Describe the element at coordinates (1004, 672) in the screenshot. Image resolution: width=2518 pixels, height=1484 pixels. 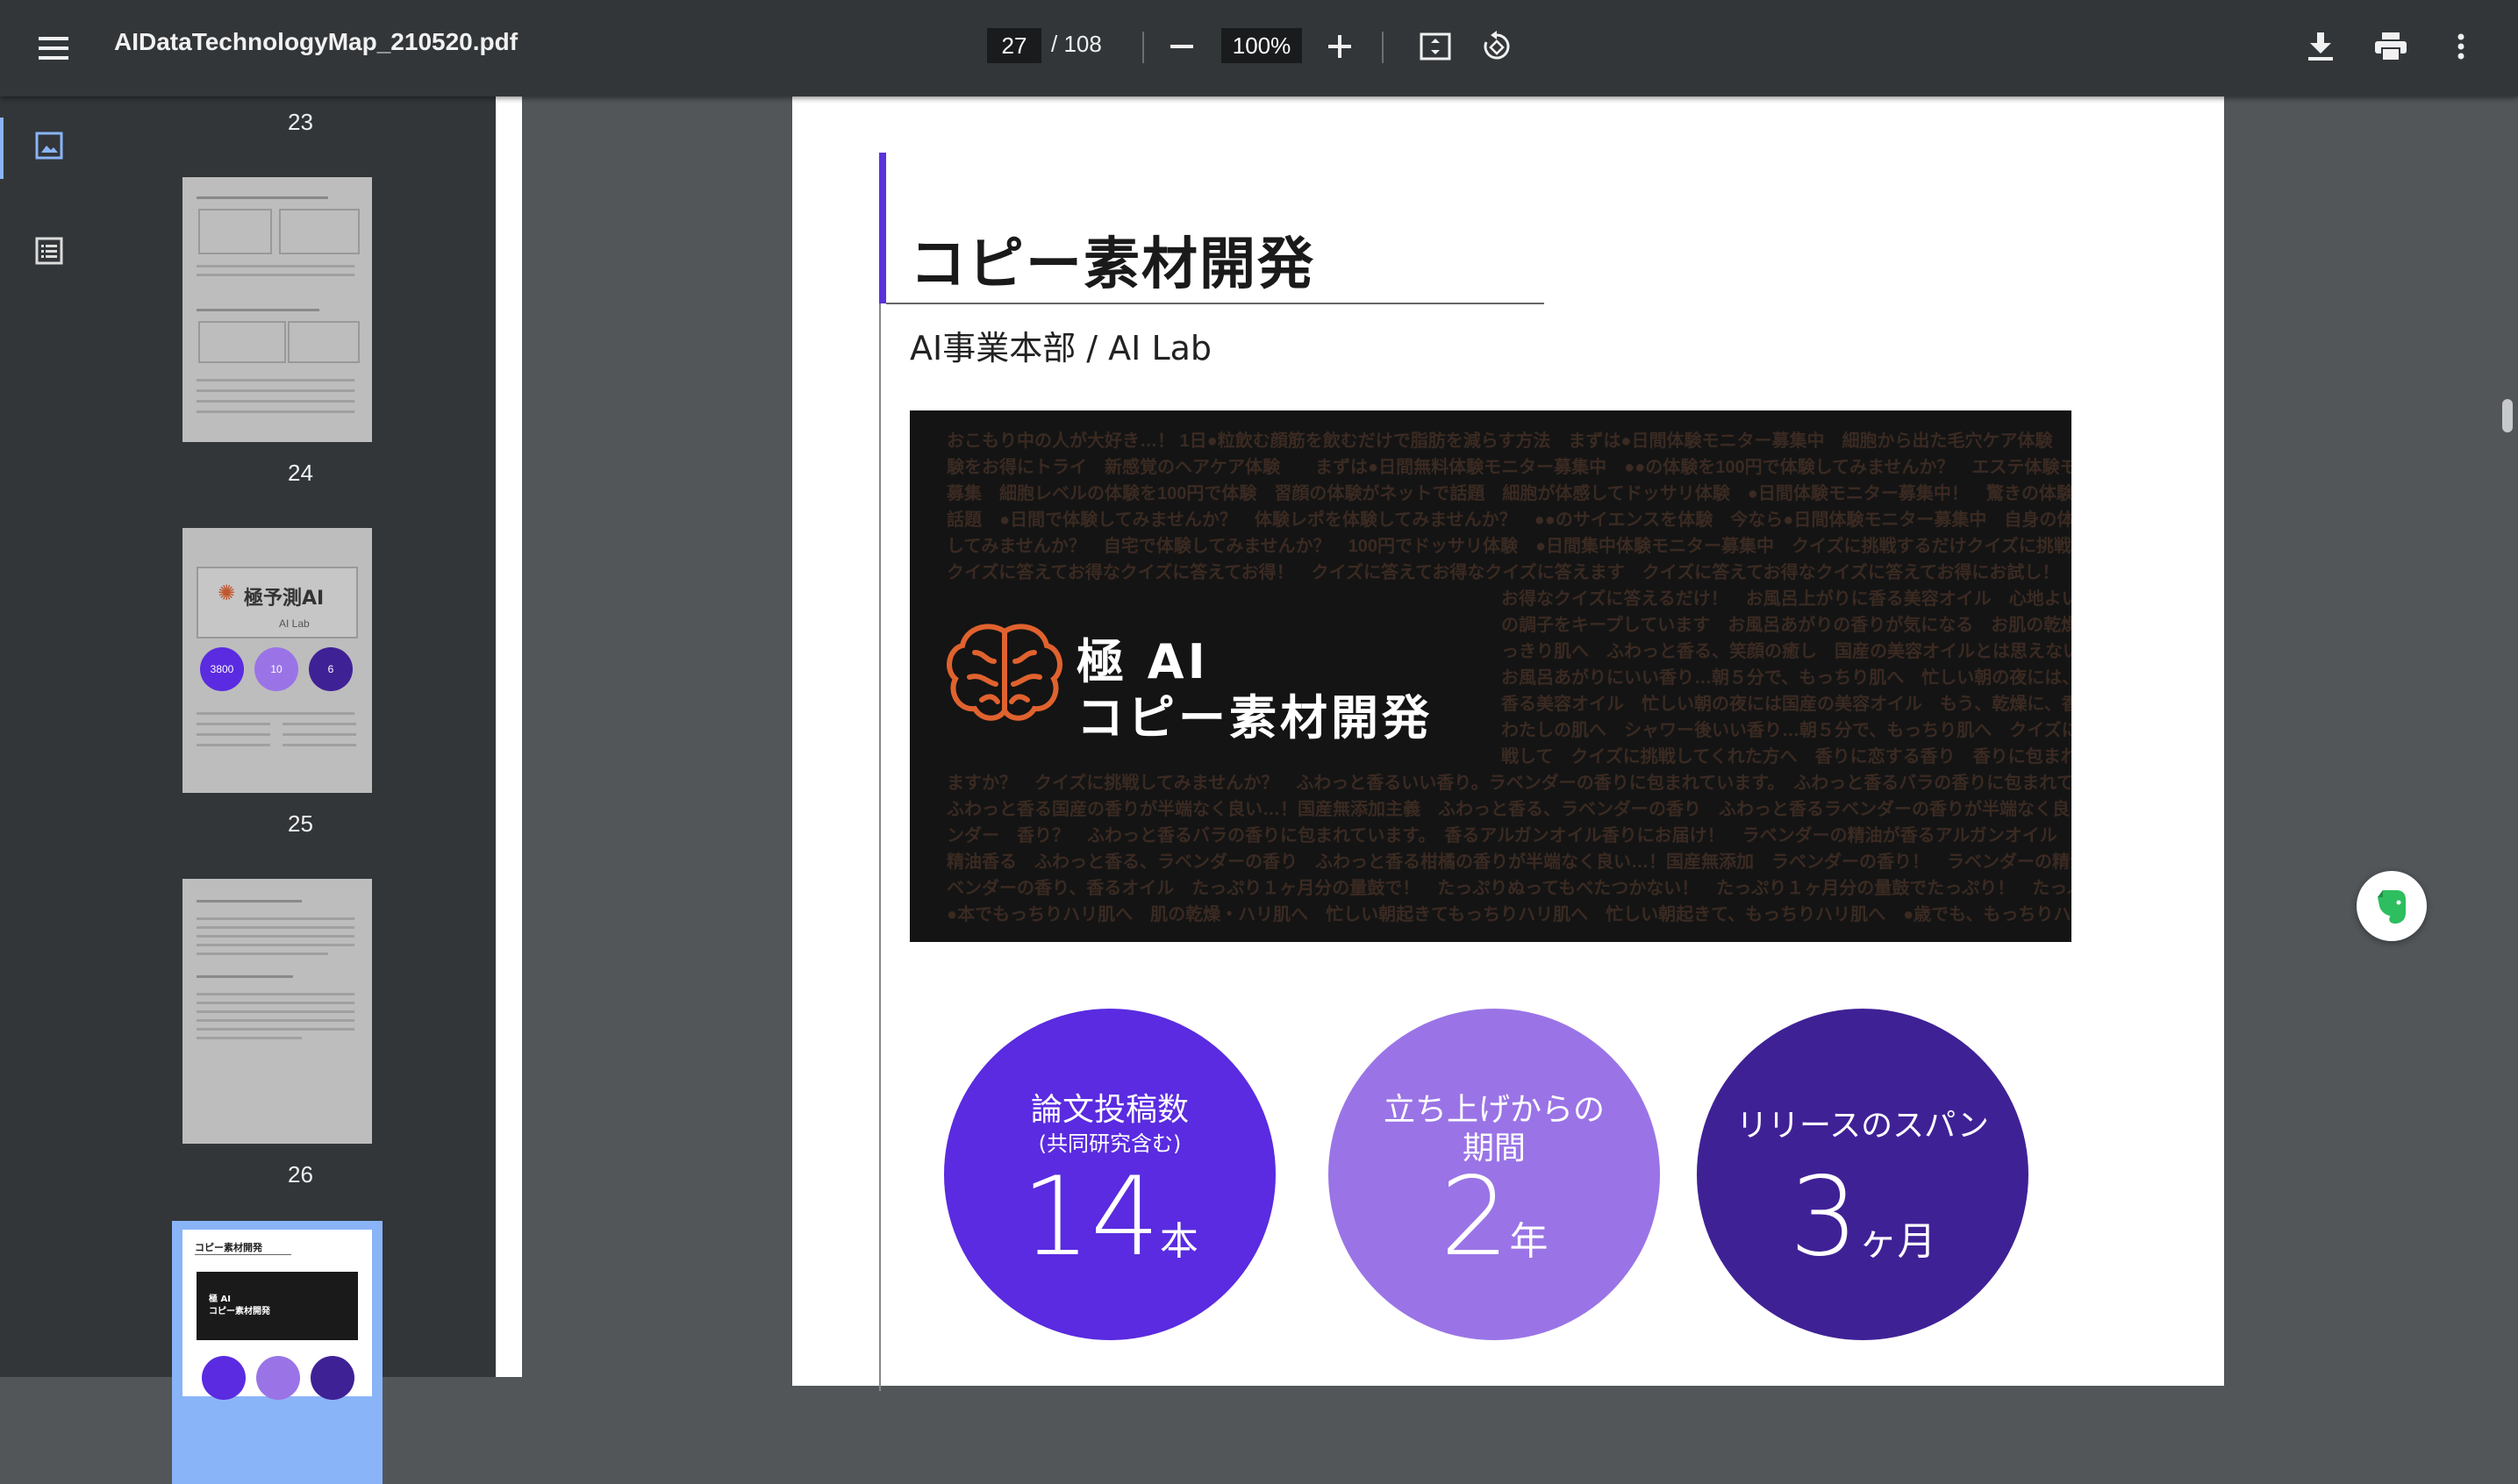
I see `brain-icon` at that location.